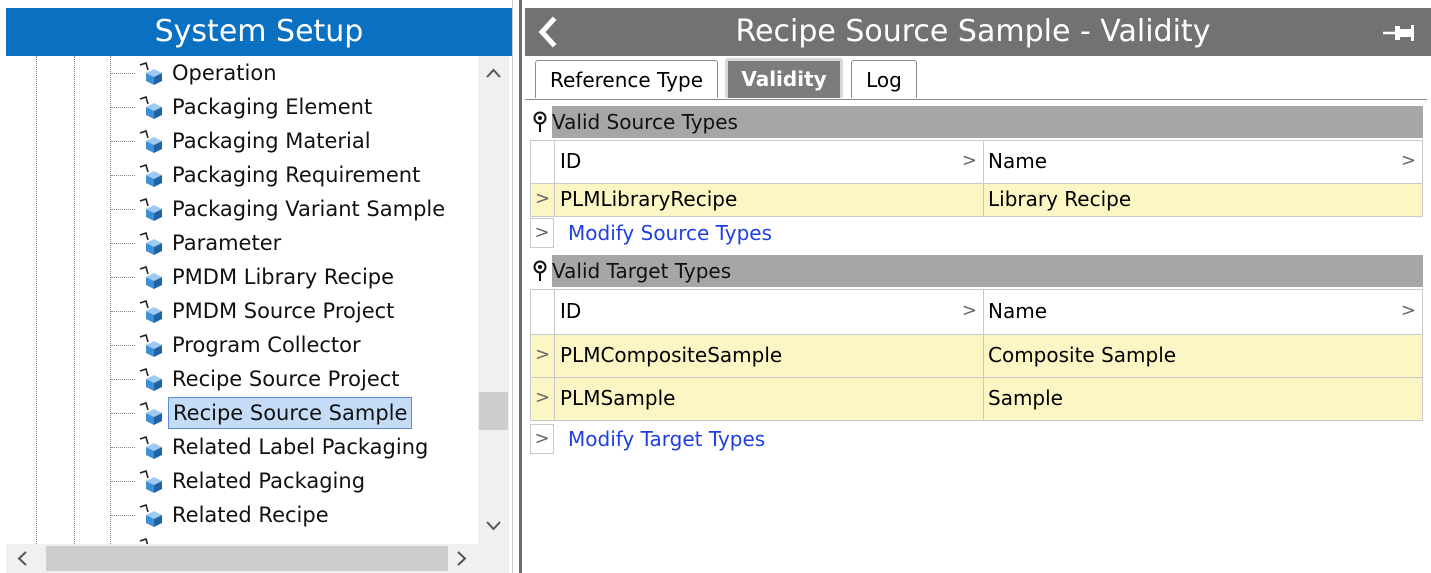 This screenshot has height=573, width=1431. What do you see at coordinates (987, 271) in the screenshot?
I see `target-types-title: Valid Target Types` at bounding box center [987, 271].